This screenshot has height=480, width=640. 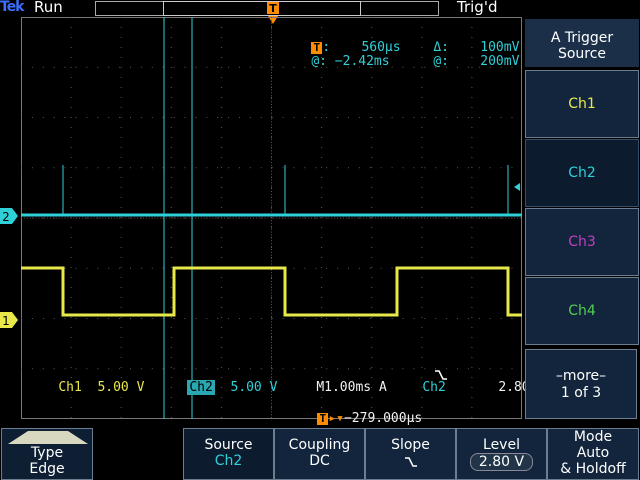 I want to click on trigger-status: Trig'd, so click(x=477, y=8).